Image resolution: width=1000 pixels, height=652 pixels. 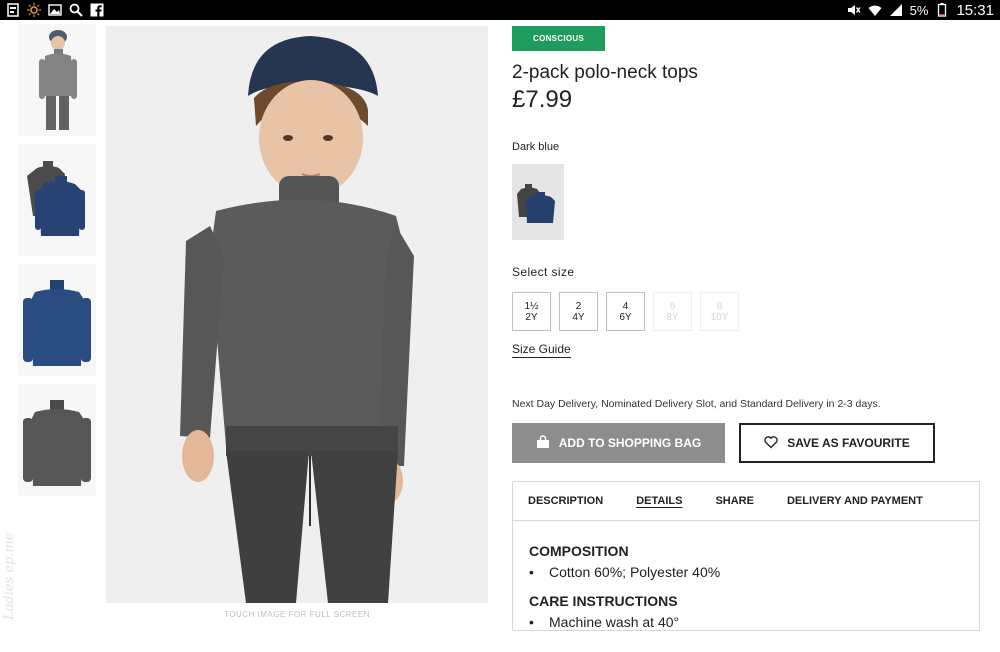 I want to click on shopping-bag-icon, so click(x=543, y=443).